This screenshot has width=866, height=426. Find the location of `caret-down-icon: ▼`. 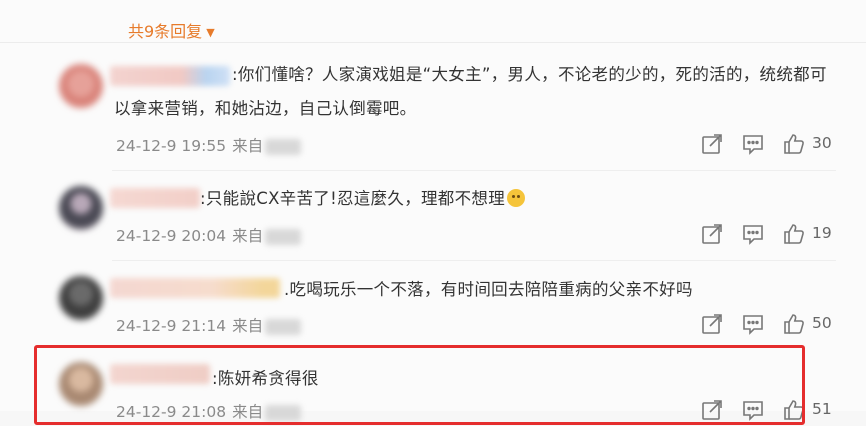

caret-down-icon: ▼ is located at coordinates (210, 32).